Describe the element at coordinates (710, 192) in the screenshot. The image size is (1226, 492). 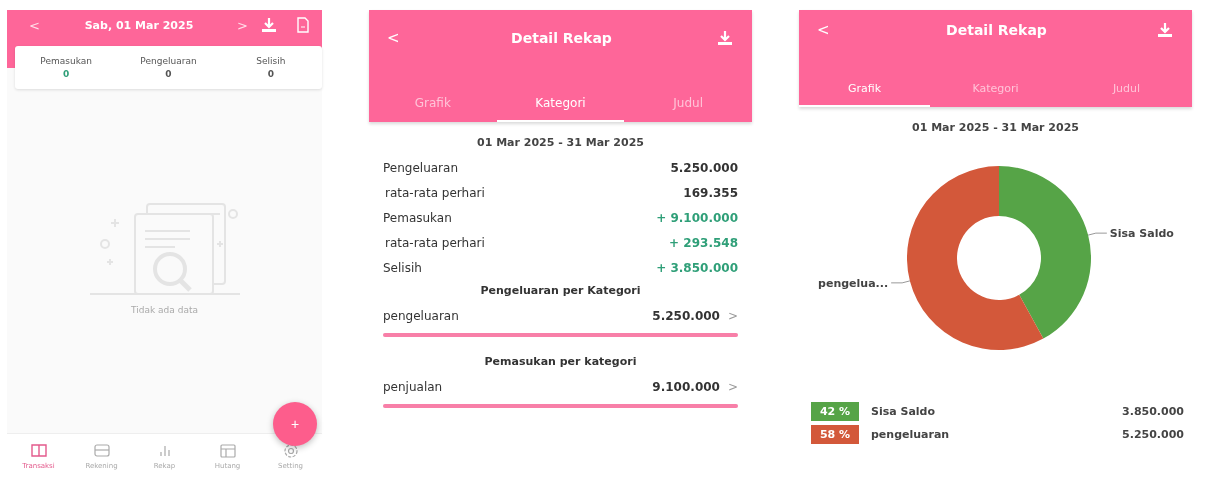
I see `summary-value: 169.355` at that location.